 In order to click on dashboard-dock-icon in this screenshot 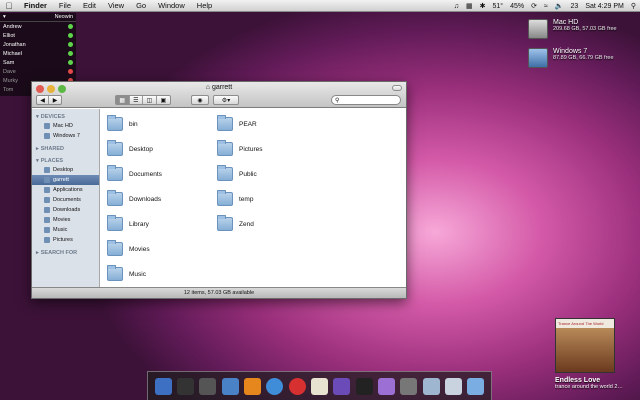, I will do `click(185, 386)`.